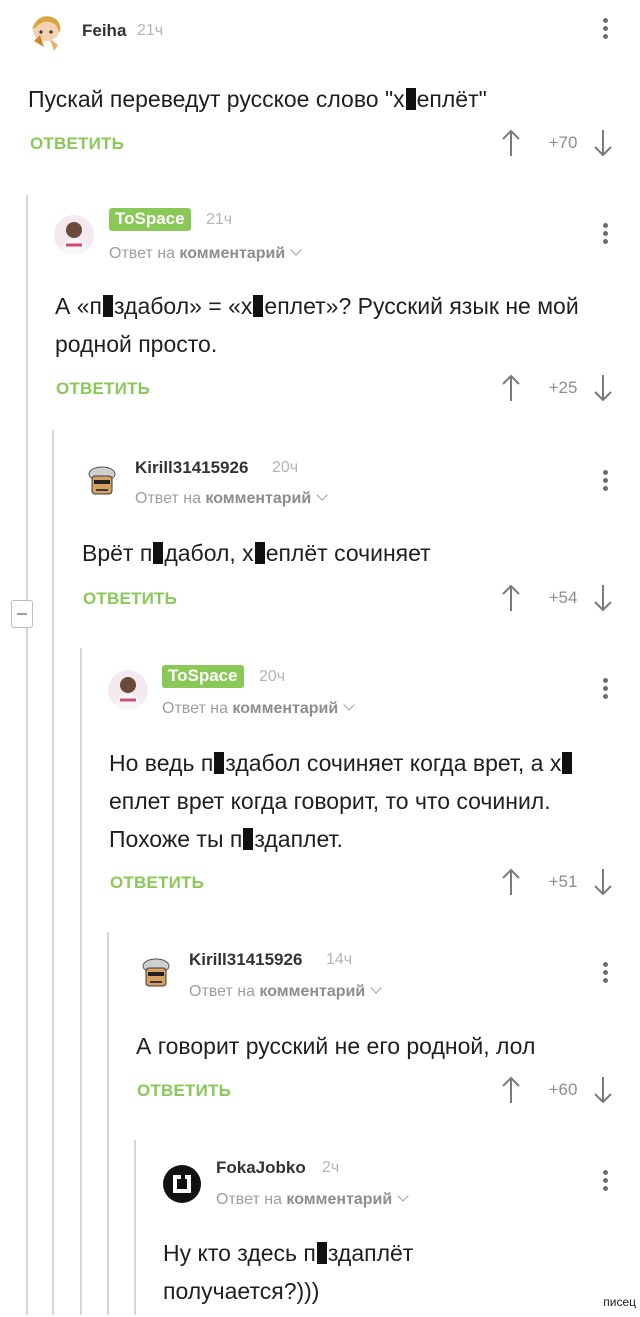 The height and width of the screenshot is (1317, 640). What do you see at coordinates (104, 31) in the screenshot?
I see `author-name: Feiha` at bounding box center [104, 31].